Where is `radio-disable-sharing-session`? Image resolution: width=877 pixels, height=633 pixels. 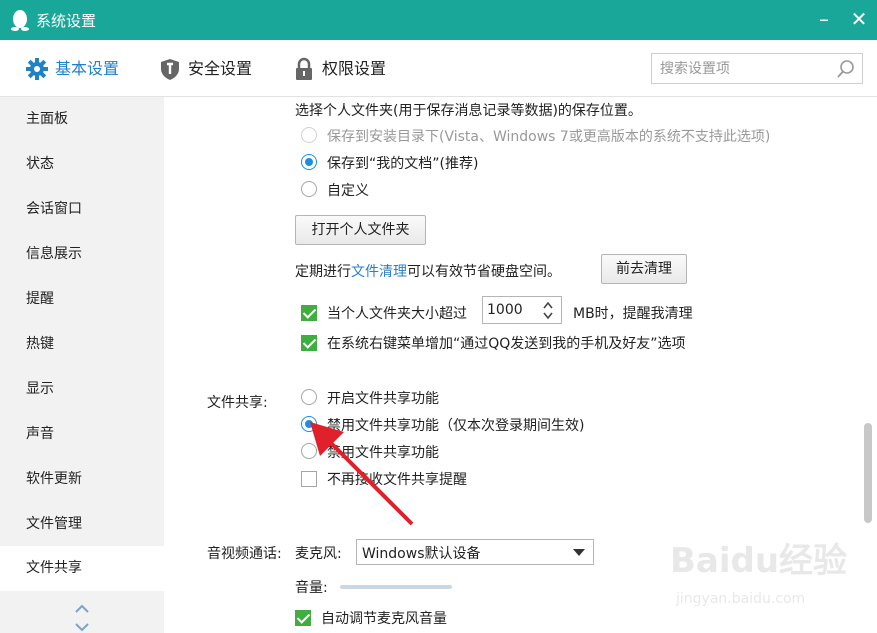 radio-disable-sharing-session is located at coordinates (309, 424).